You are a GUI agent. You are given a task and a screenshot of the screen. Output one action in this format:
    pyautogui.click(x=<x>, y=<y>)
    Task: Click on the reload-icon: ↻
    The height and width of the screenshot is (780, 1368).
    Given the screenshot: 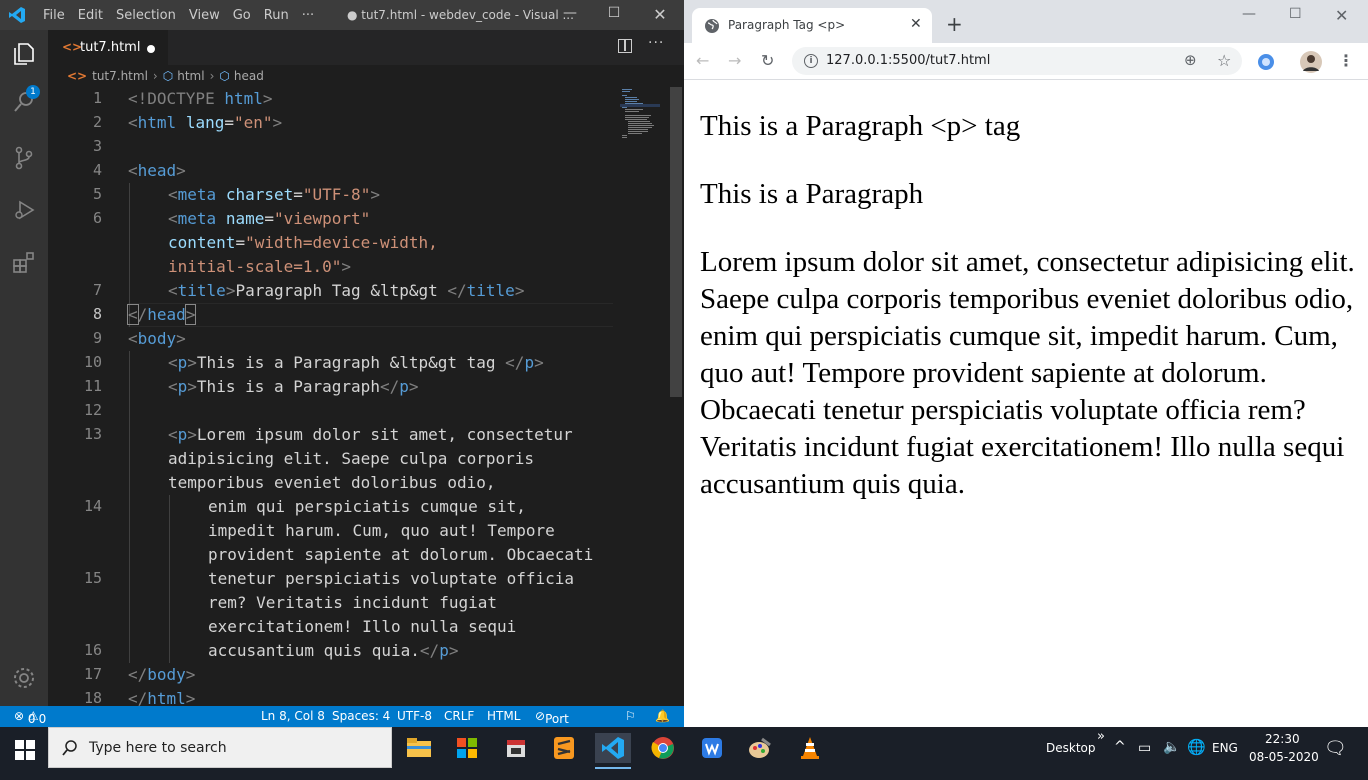 What is the action you would take?
    pyautogui.click(x=767, y=60)
    